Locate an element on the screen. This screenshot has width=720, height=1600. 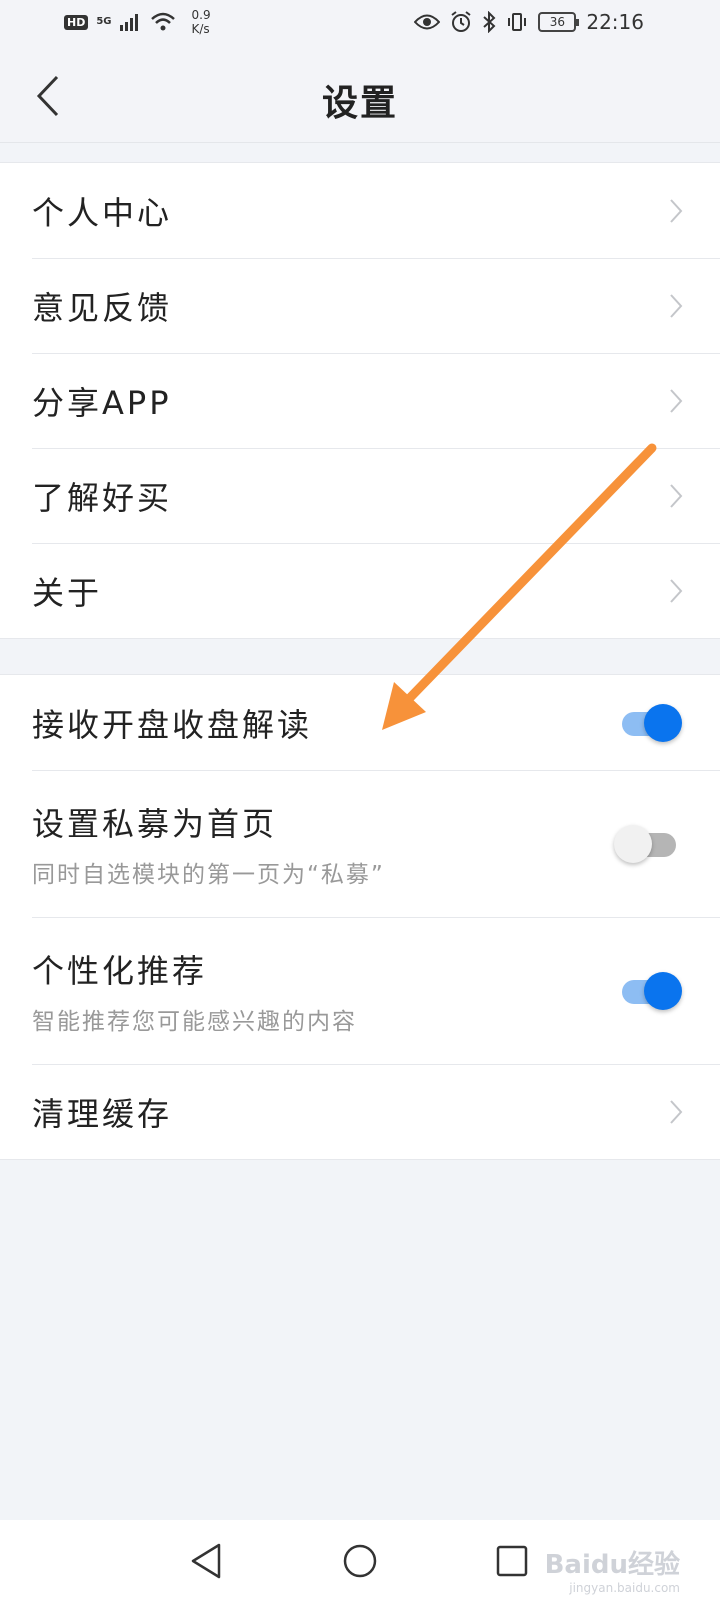
personalized-recommendation-toggle is located at coordinates (650, 991).